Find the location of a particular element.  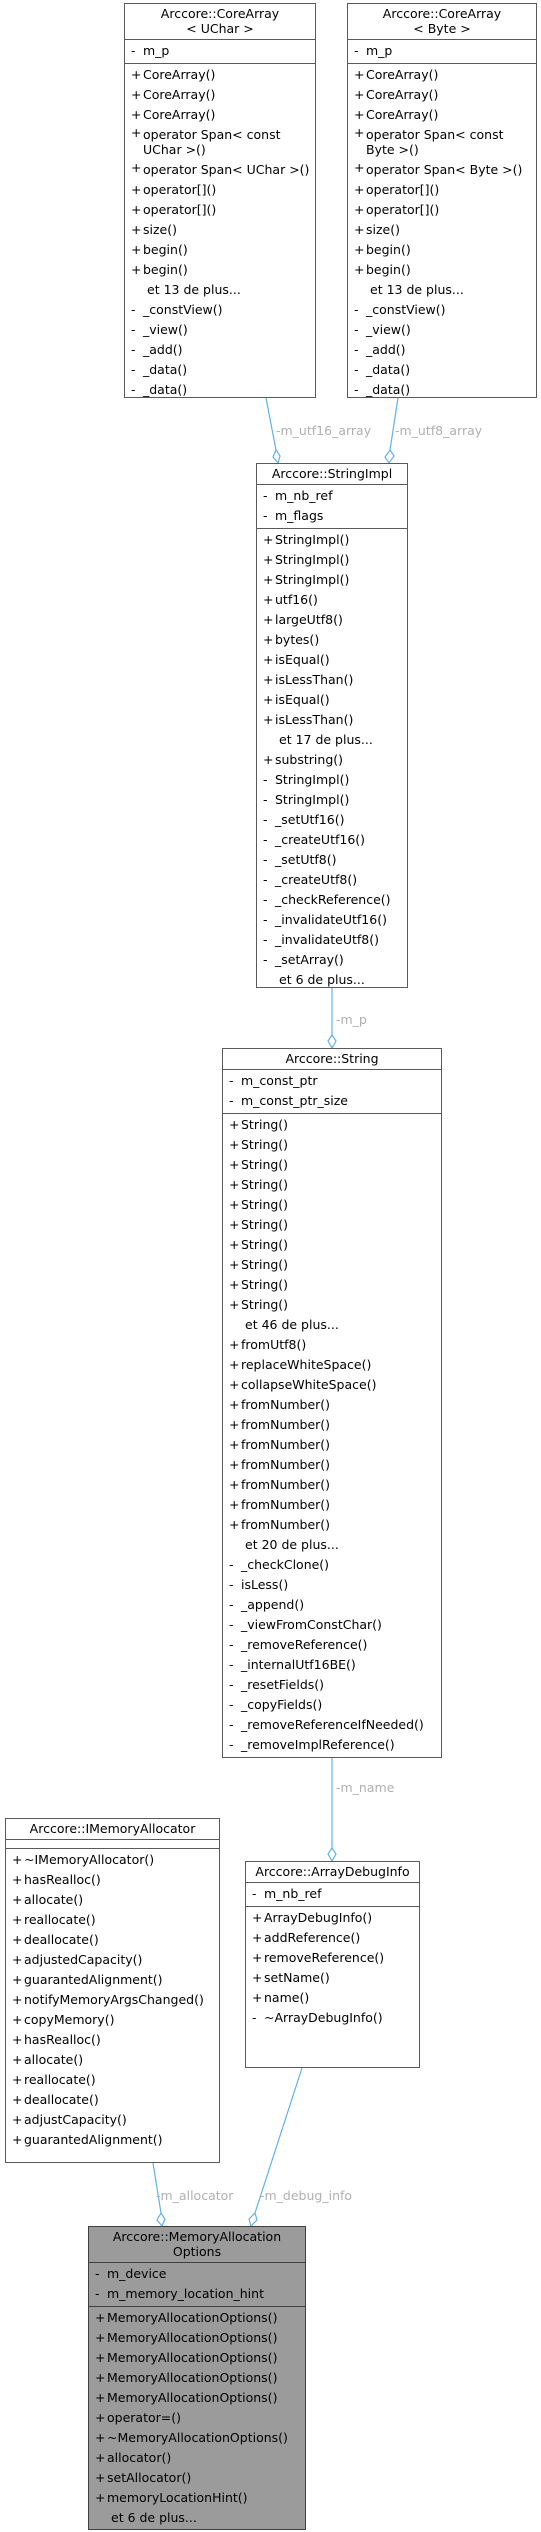

attribute-name: m_flags is located at coordinates (299, 515).